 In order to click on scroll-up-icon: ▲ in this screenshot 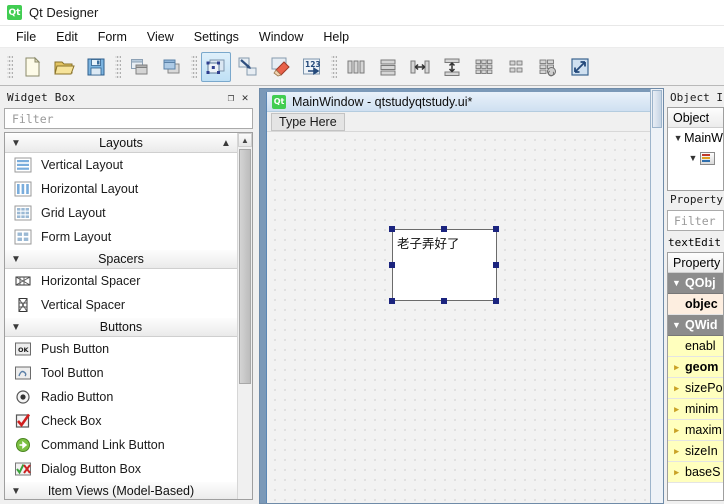, I will do `click(245, 140)`.